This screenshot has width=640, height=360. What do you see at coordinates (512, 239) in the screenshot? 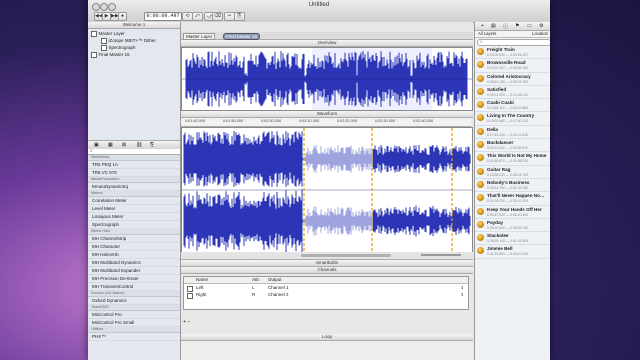
I see `marker-list-item: Stackolee 0:38:55.140 — 0:41:31.800` at bounding box center [512, 239].